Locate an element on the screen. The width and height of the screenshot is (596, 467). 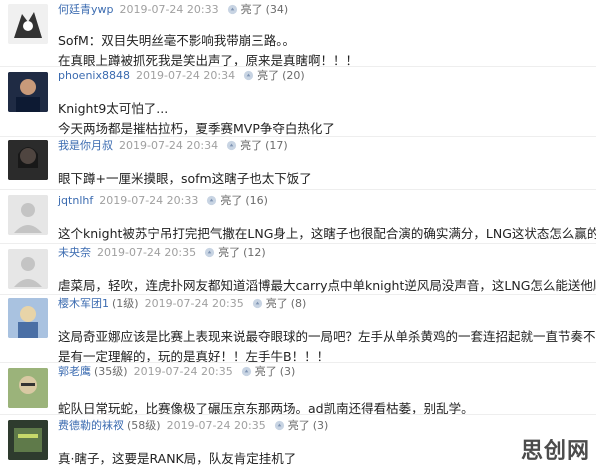
like-button: 亮了 (17) is located at coordinates (257, 145).